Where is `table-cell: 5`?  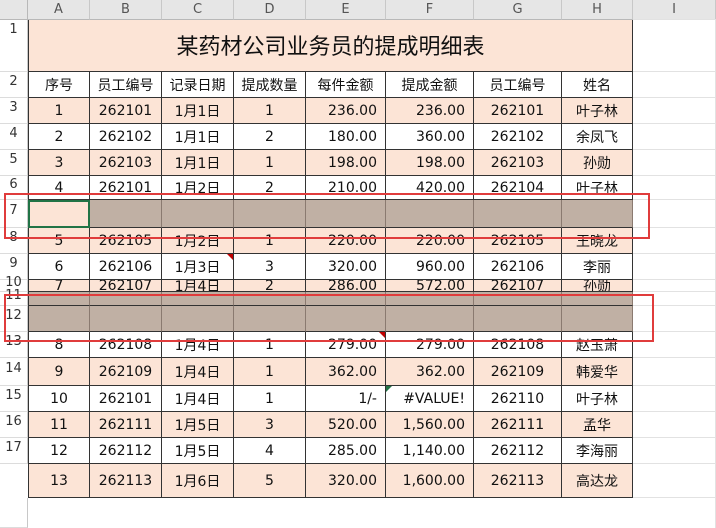 table-cell: 5 is located at coordinates (270, 481).